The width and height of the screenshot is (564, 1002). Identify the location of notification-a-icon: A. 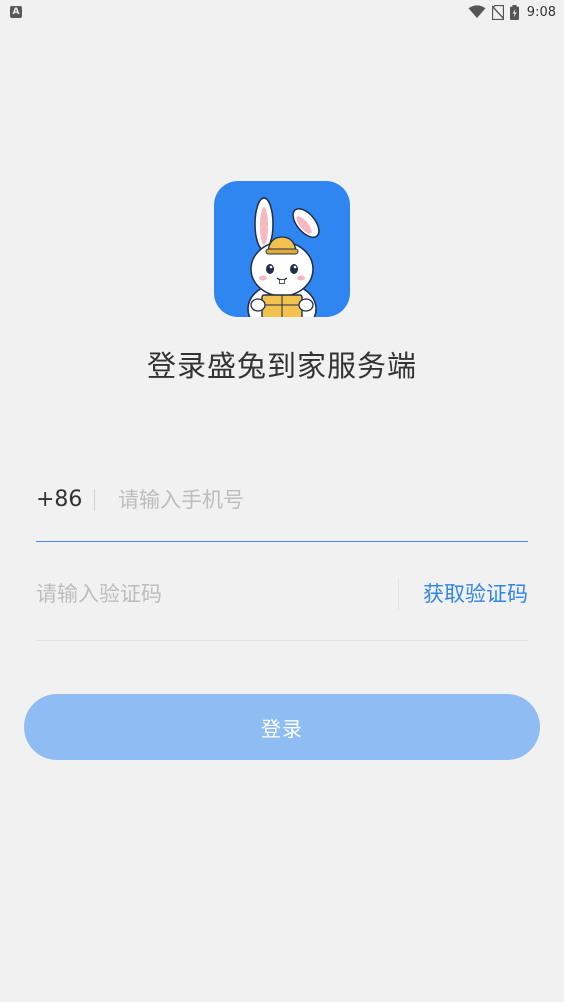
(16, 12).